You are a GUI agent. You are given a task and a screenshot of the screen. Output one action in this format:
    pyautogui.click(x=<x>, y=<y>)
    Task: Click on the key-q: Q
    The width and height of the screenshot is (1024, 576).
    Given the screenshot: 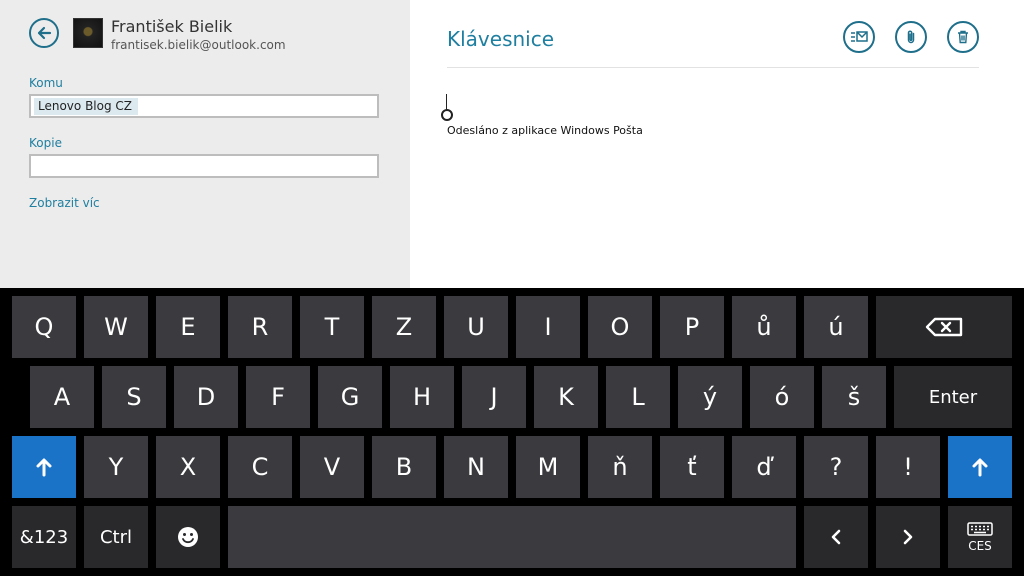 What is the action you would take?
    pyautogui.click(x=44, y=327)
    